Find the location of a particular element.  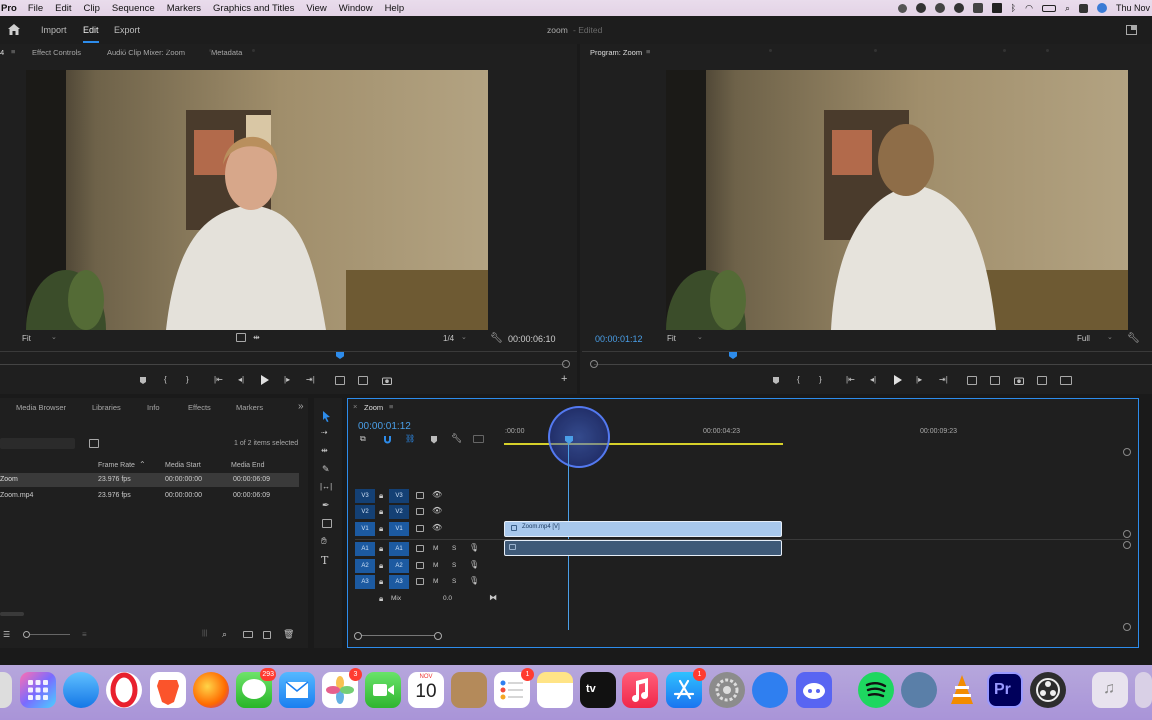

mark-in-icon: { is located at coordinates (165, 379).